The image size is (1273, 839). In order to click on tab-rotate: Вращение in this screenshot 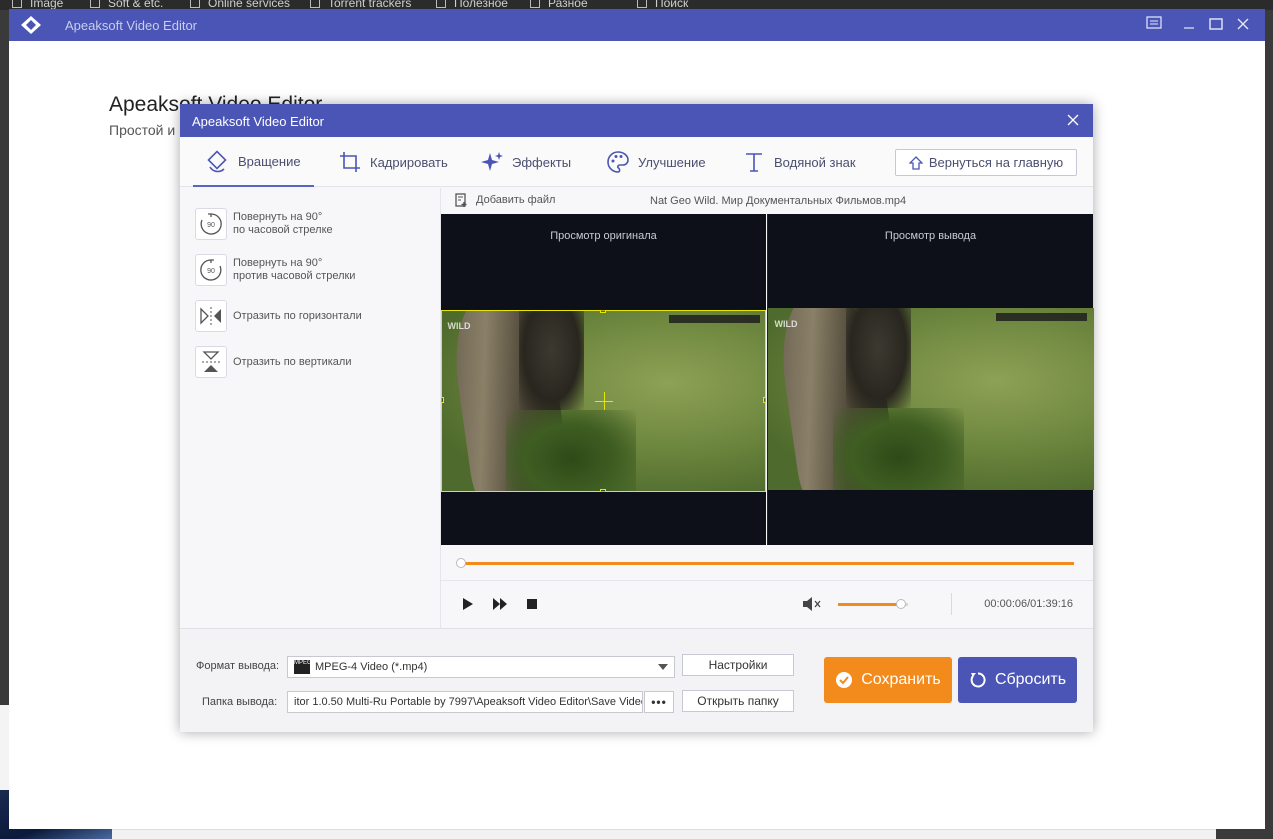, I will do `click(253, 162)`.